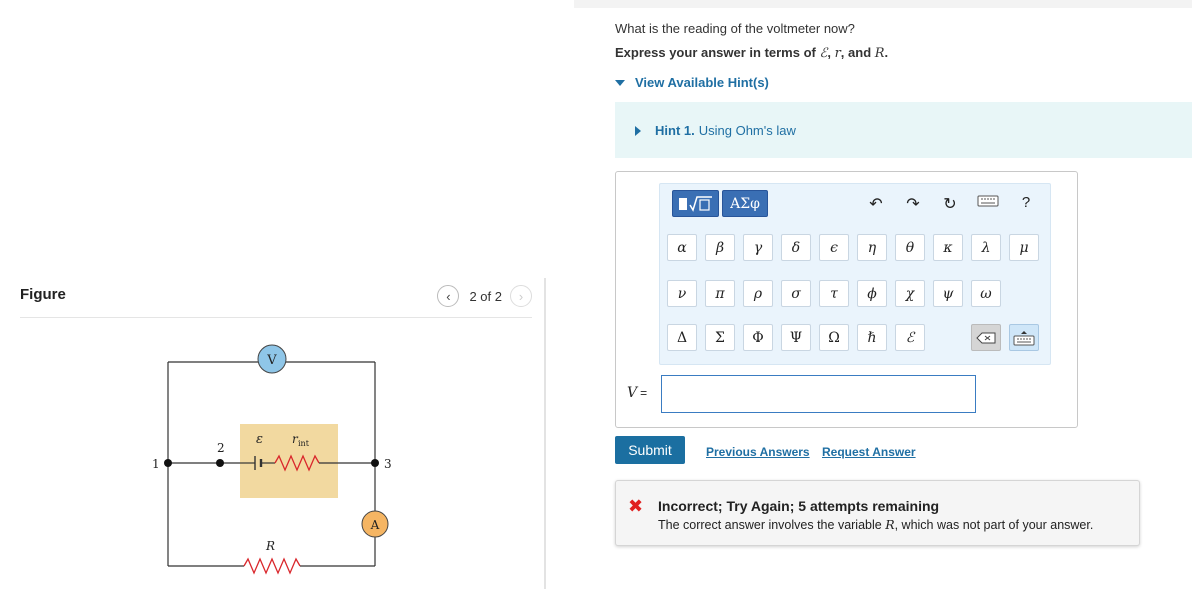  Describe the element at coordinates (872, 247) in the screenshot. I see `key-eta: η` at that location.